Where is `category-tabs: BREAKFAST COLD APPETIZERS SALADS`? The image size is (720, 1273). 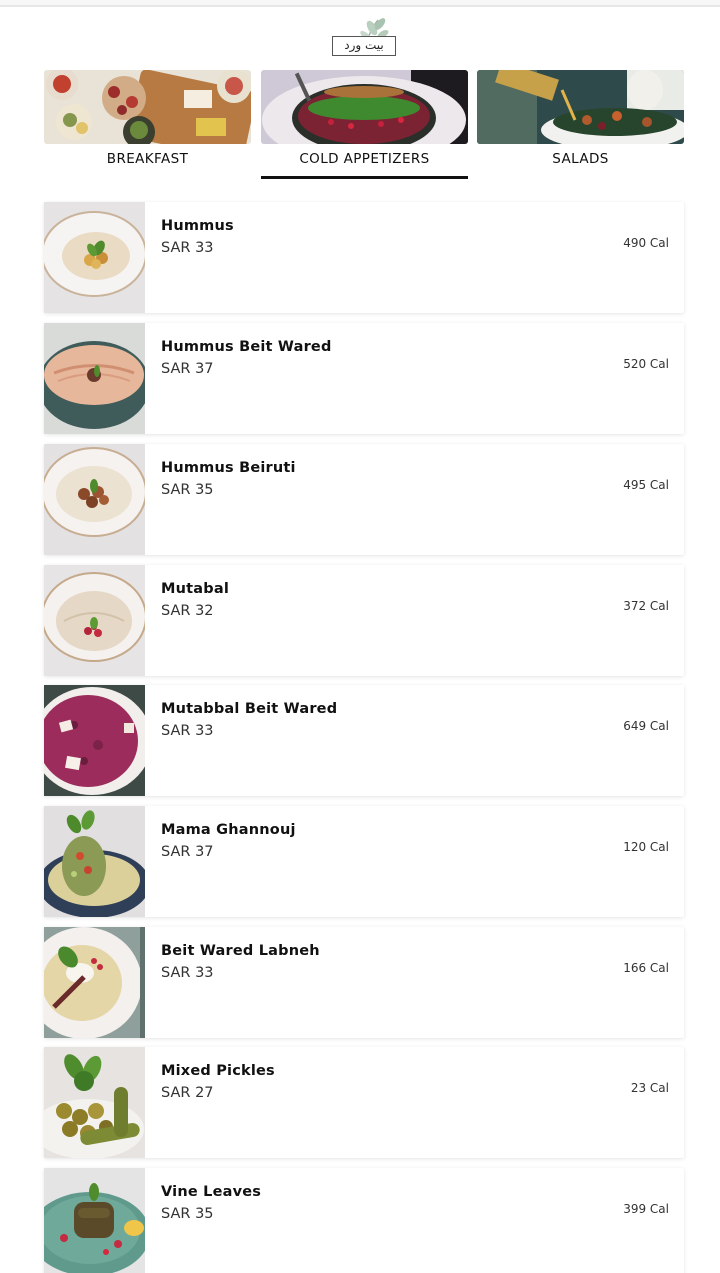 category-tabs: BREAKFAST COLD APPETIZERS SALADS is located at coordinates (364, 126).